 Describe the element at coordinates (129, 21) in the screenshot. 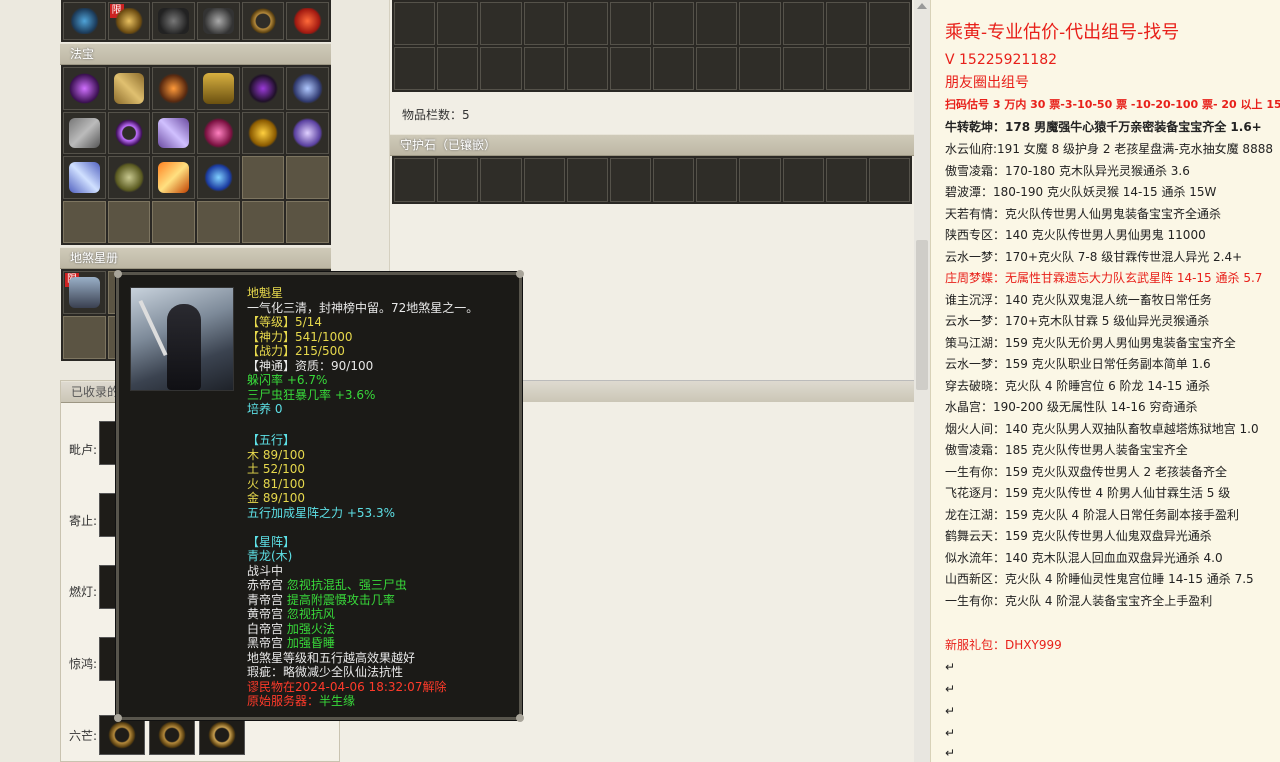

I see `item-slot: 限` at that location.